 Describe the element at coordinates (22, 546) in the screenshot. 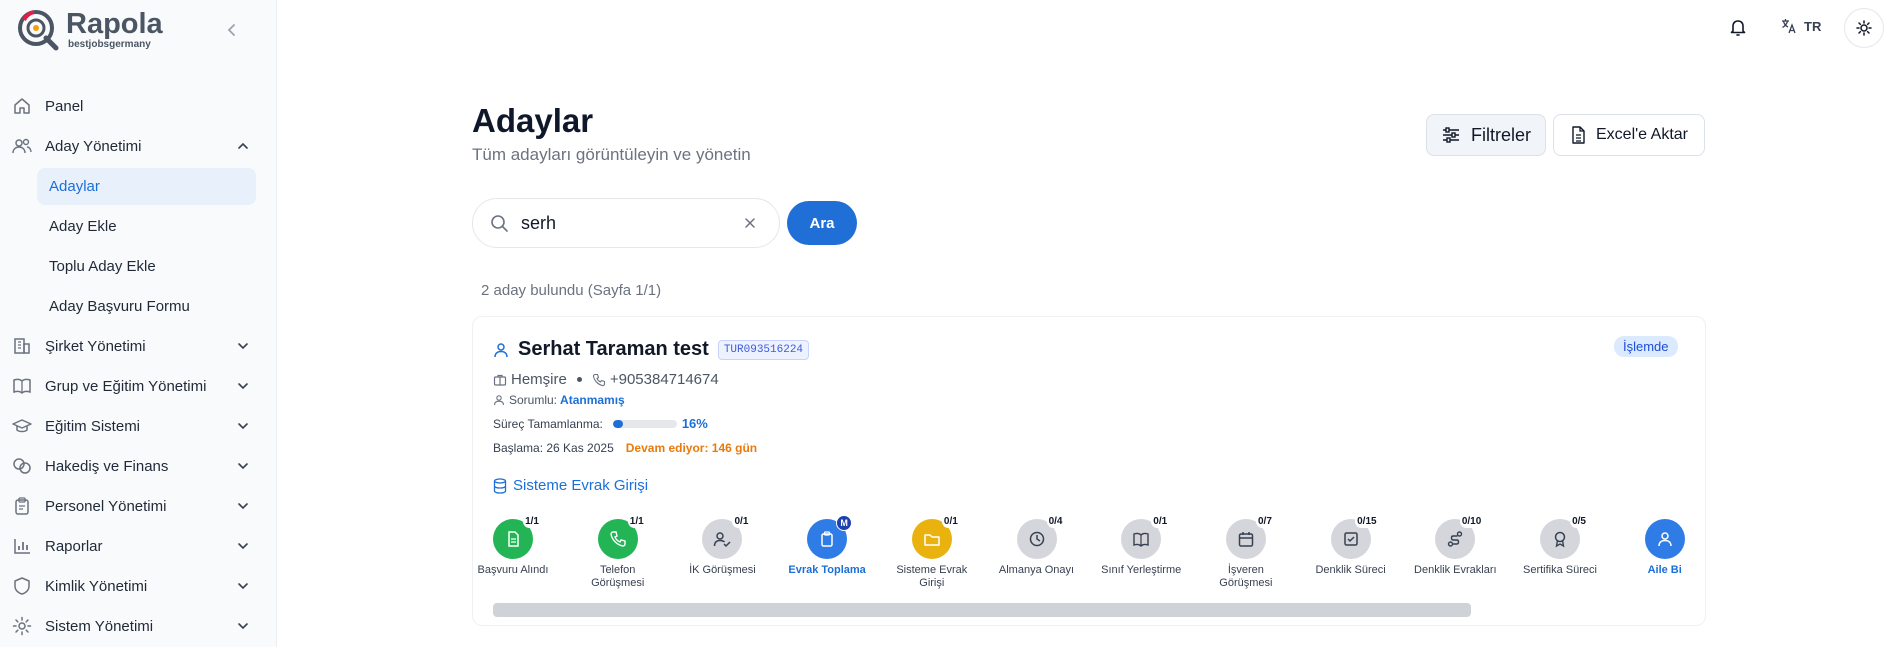

I see `bar-chart-icon` at that location.